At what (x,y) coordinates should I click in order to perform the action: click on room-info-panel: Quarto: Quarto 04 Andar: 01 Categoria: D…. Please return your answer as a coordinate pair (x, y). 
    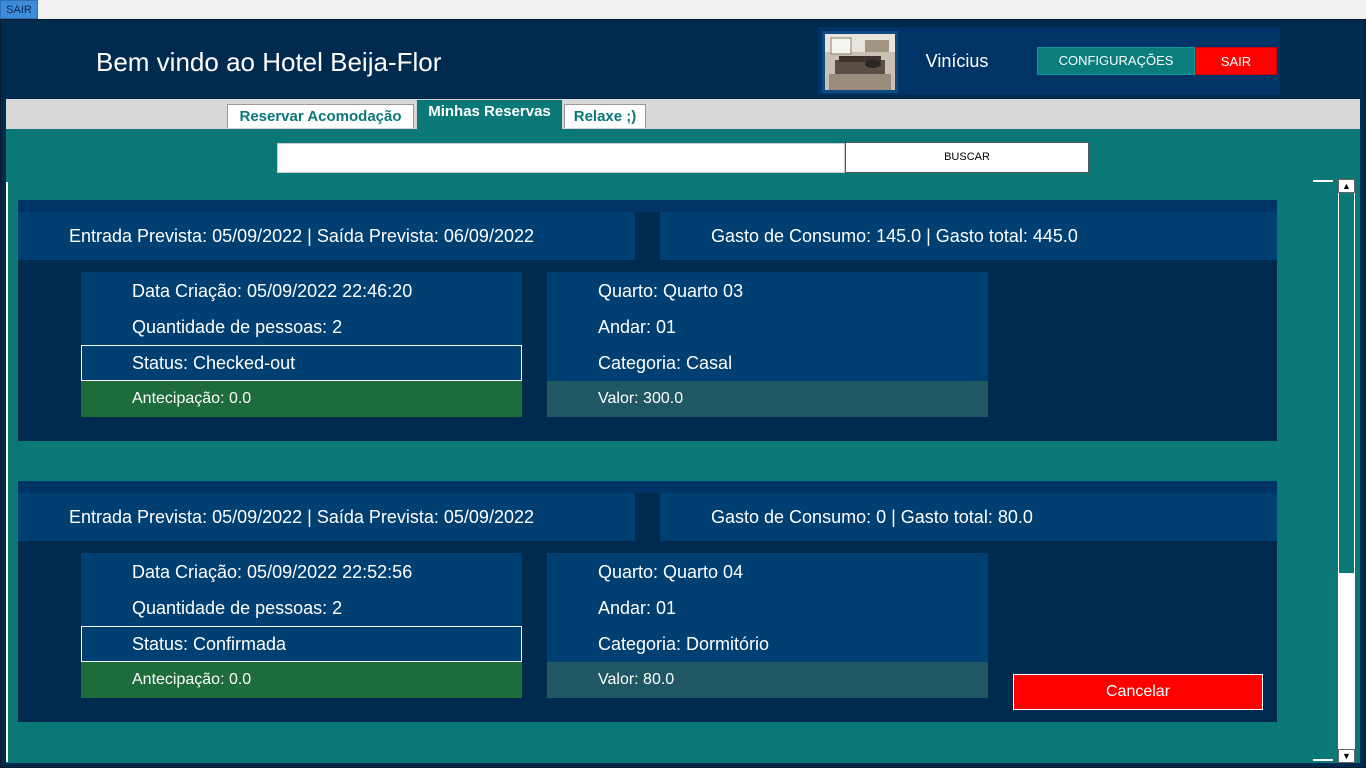
    Looking at the image, I should click on (767, 625).